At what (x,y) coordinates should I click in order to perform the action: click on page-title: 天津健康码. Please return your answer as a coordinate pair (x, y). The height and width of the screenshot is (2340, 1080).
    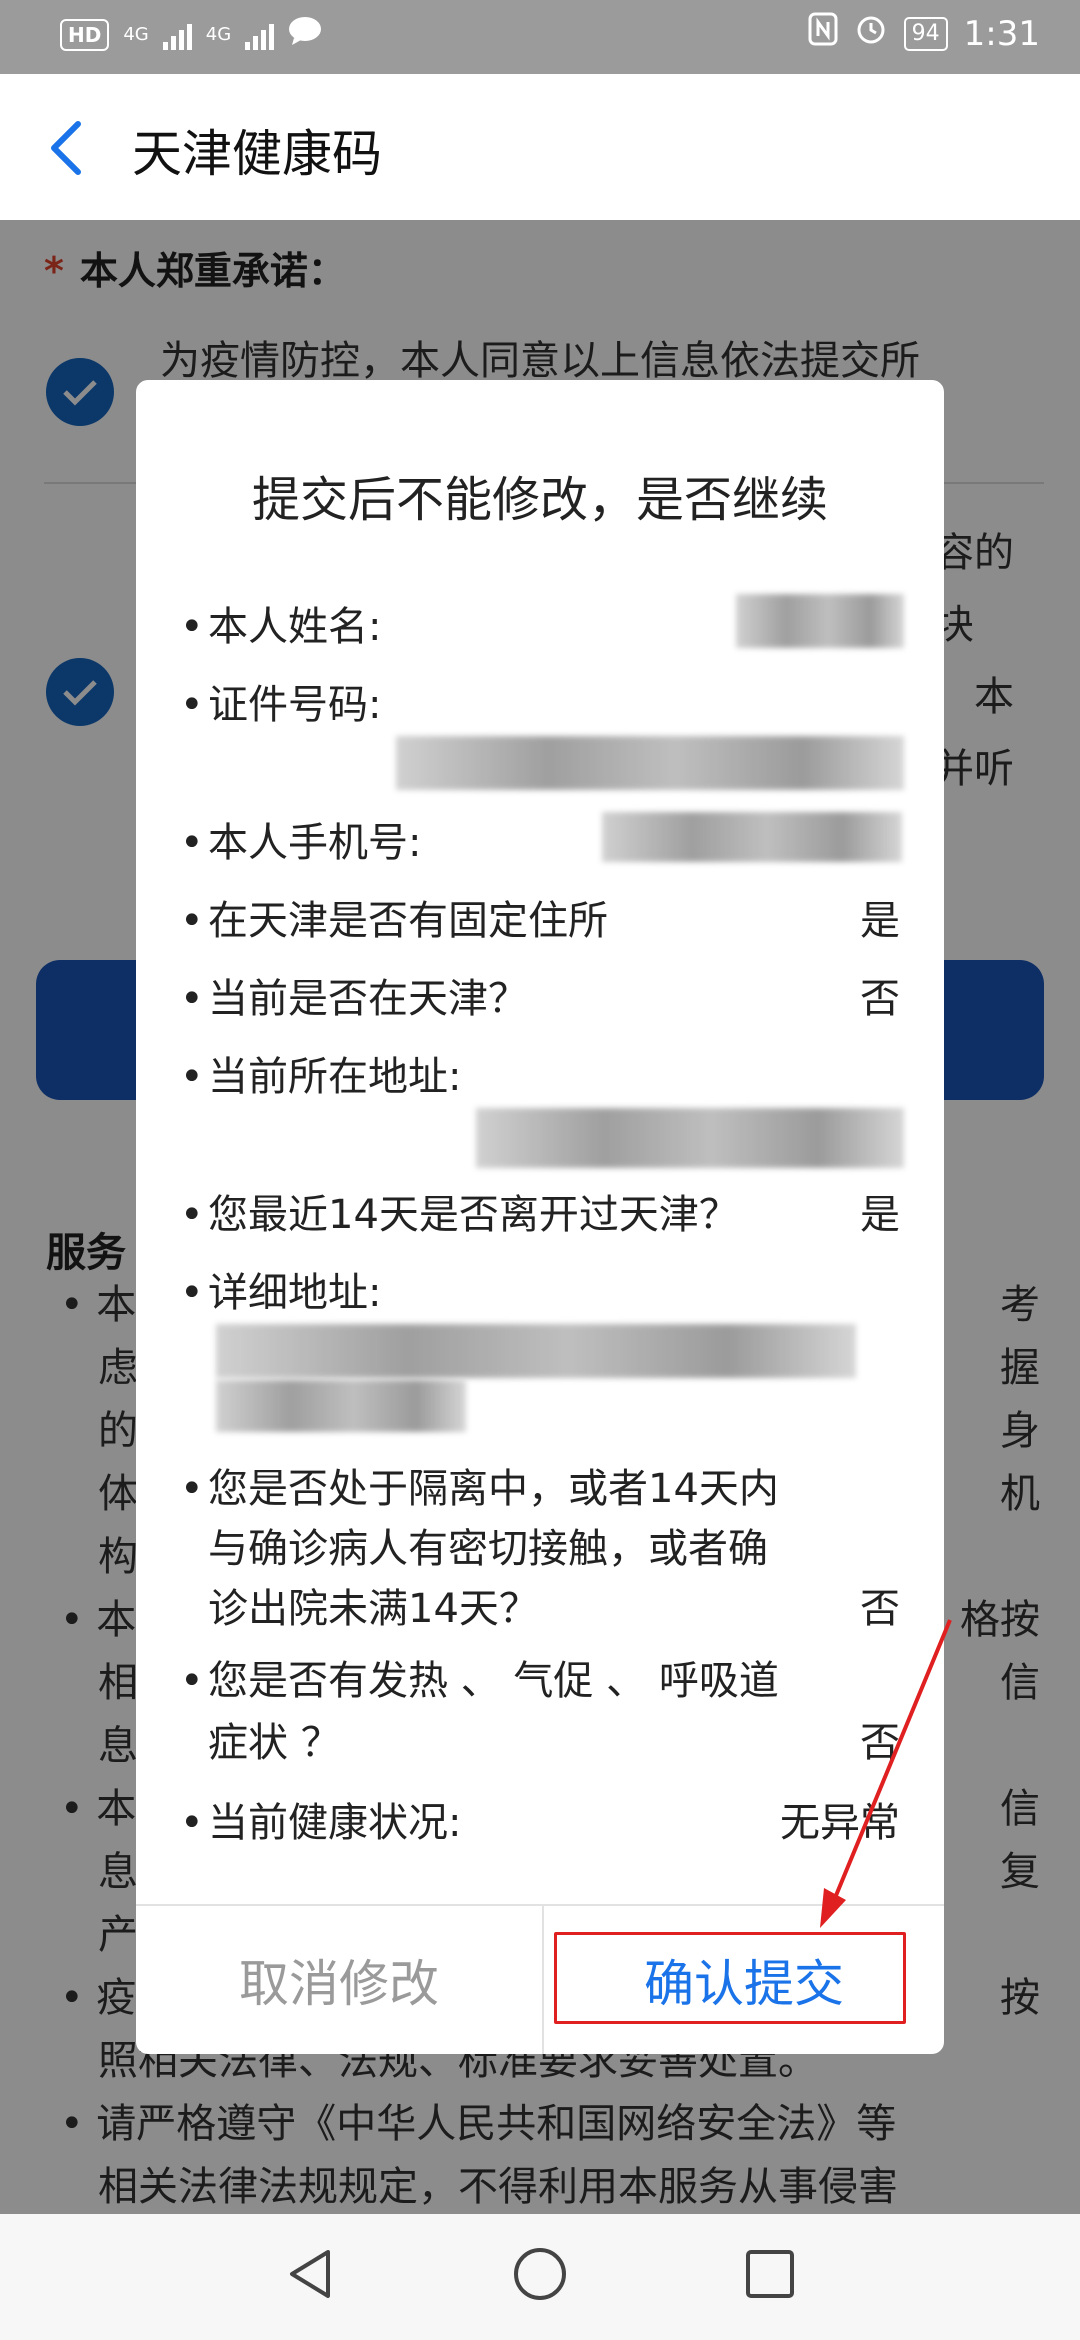
    Looking at the image, I should click on (257, 154).